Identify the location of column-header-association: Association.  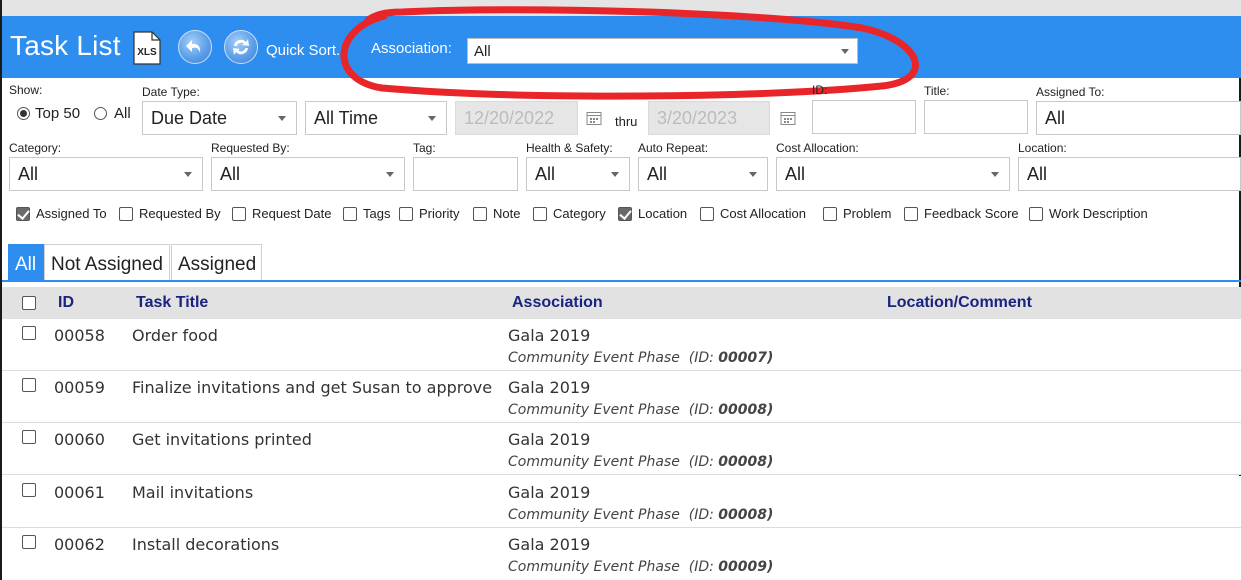
(557, 303).